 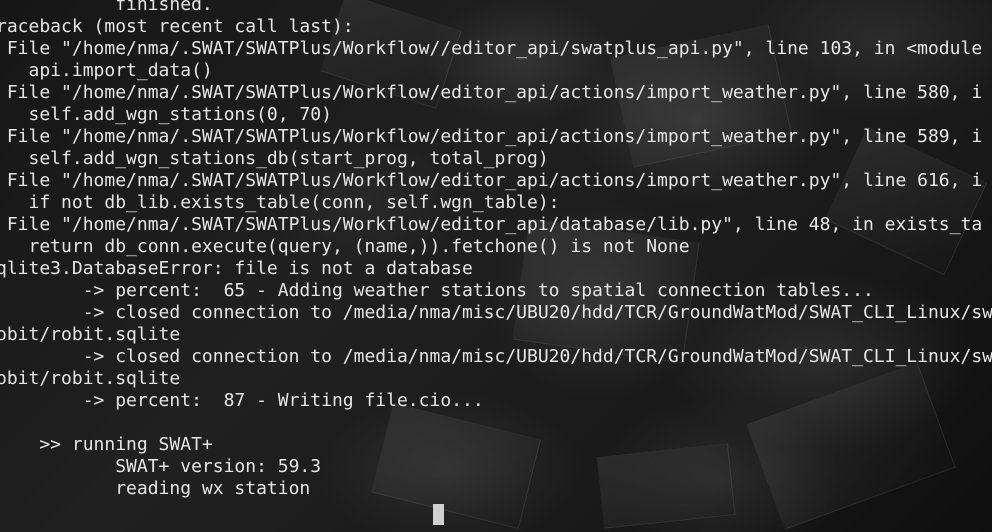 What do you see at coordinates (106, 444) in the screenshot?
I see `output-line: >> running SWAT+` at bounding box center [106, 444].